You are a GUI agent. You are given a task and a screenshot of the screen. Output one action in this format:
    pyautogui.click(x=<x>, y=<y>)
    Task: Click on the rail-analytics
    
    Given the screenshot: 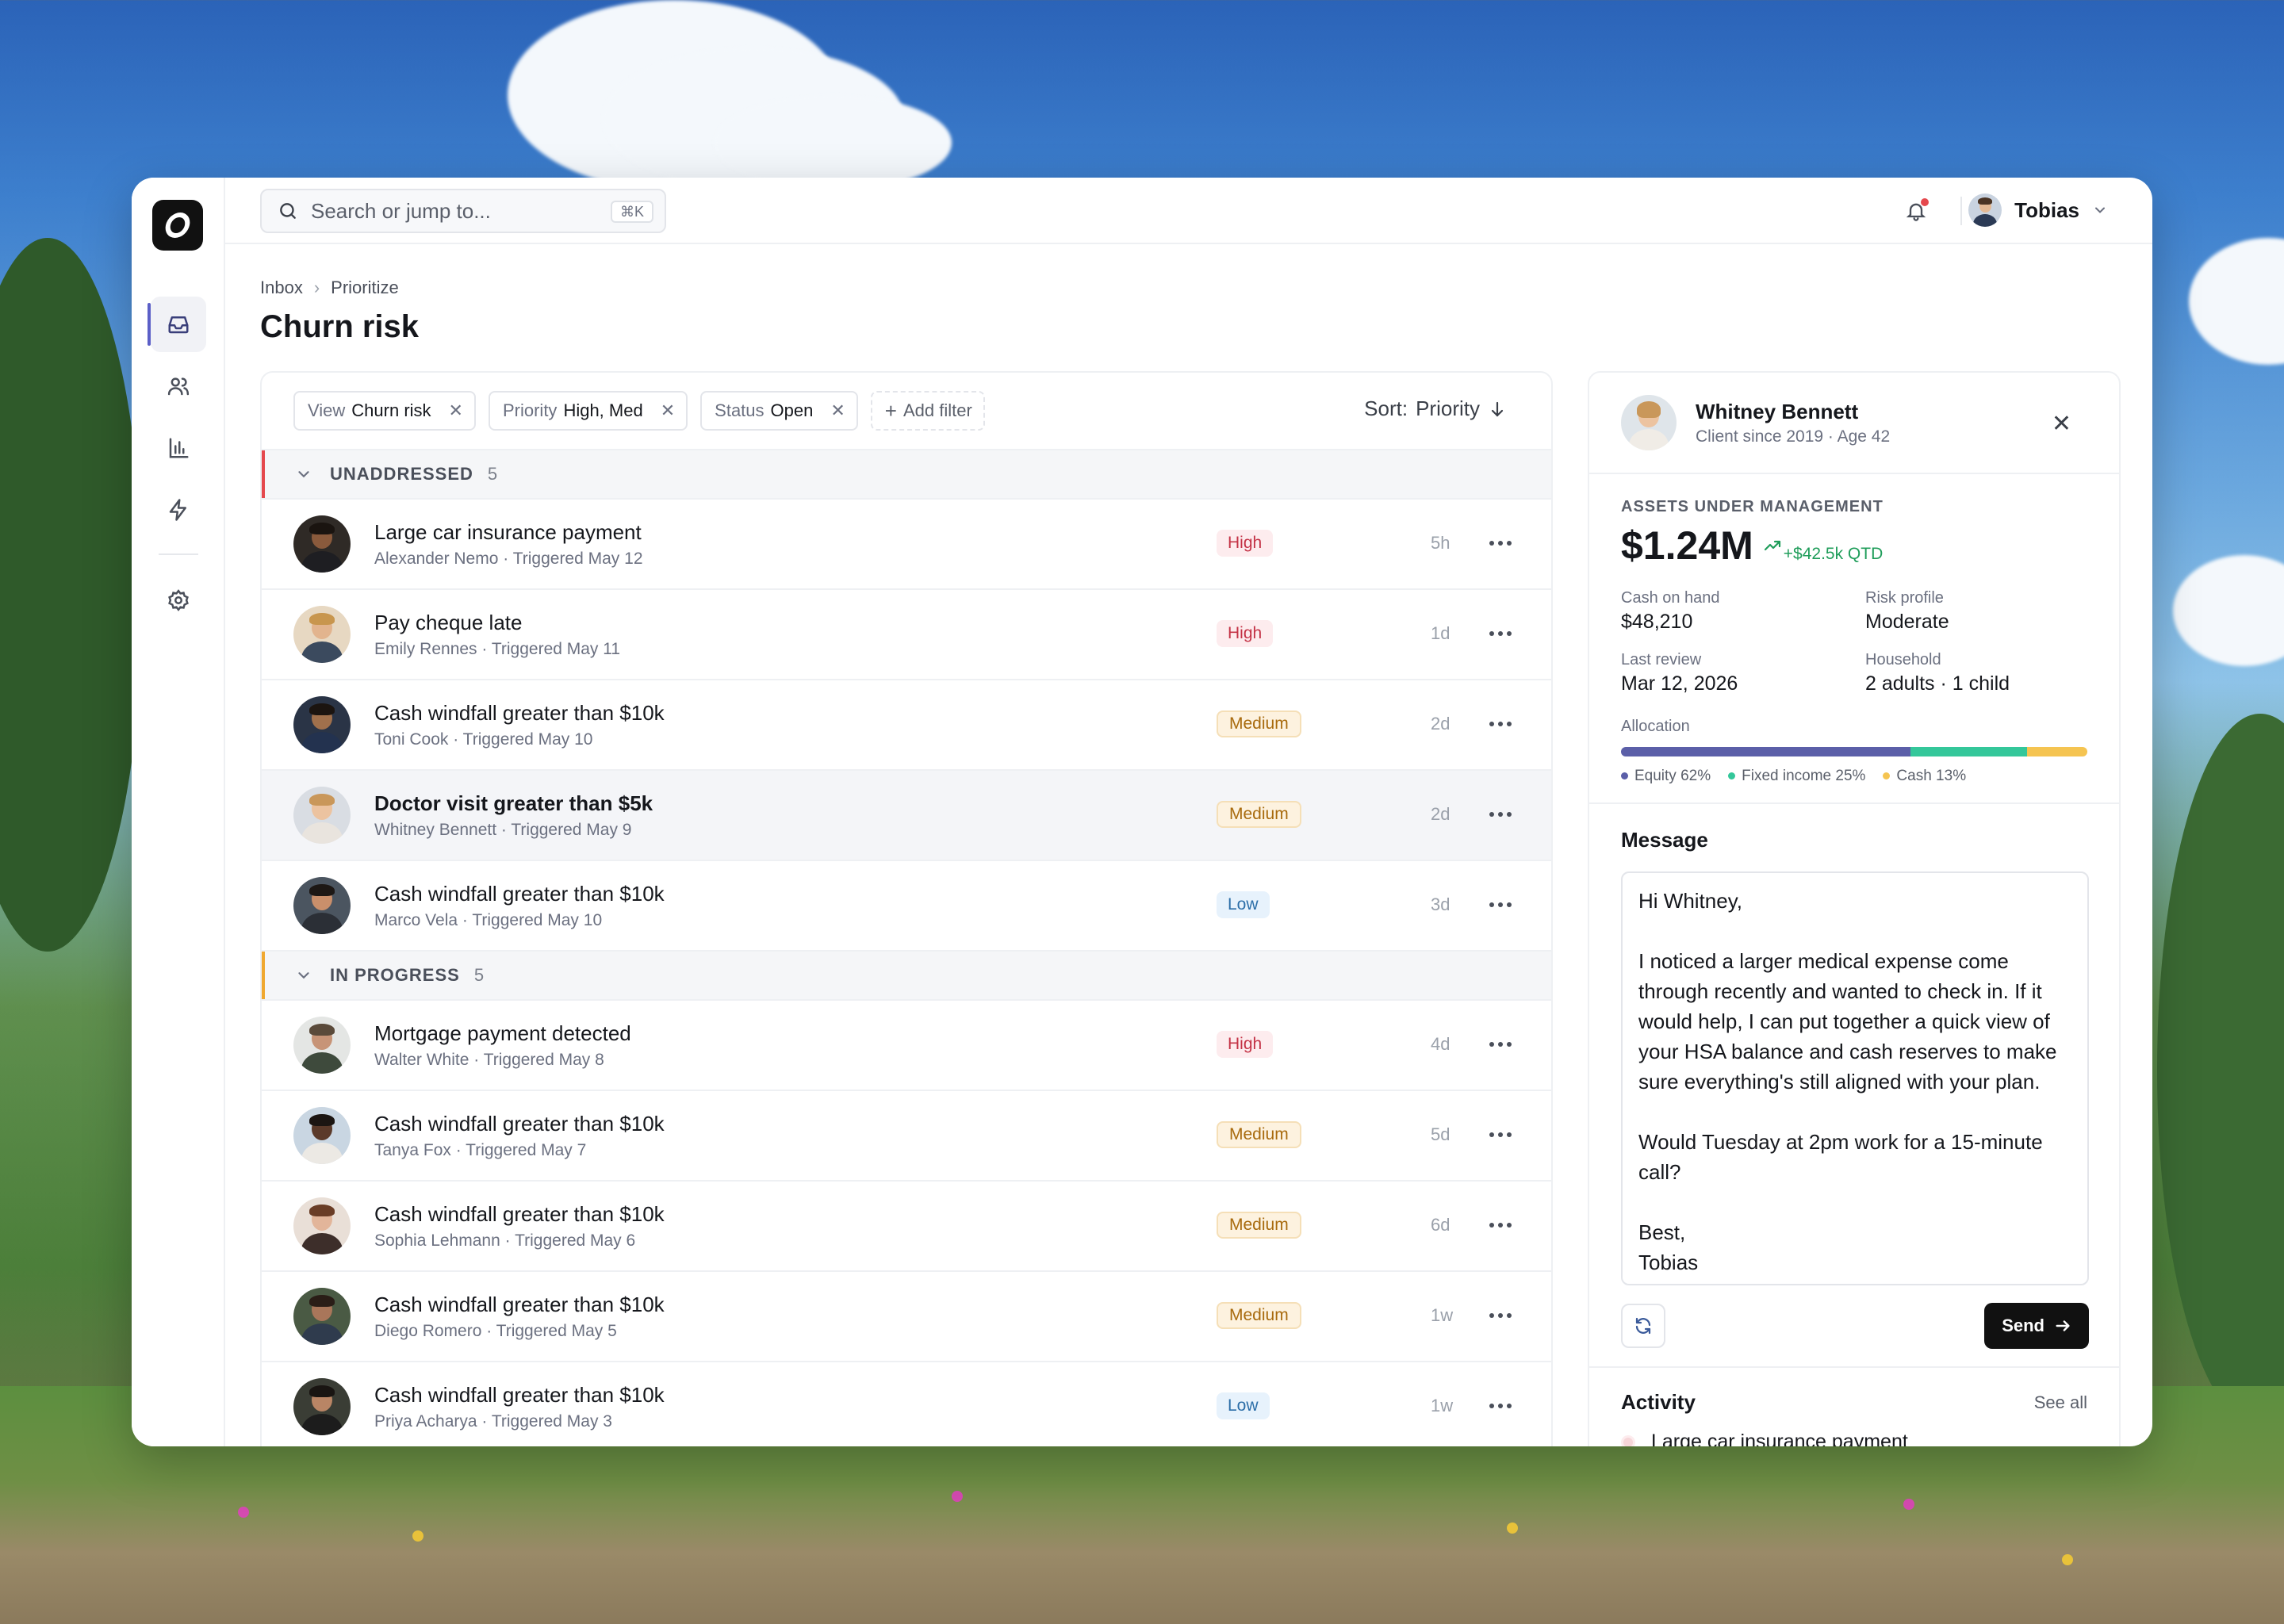 What is the action you would take?
    pyautogui.click(x=178, y=448)
    